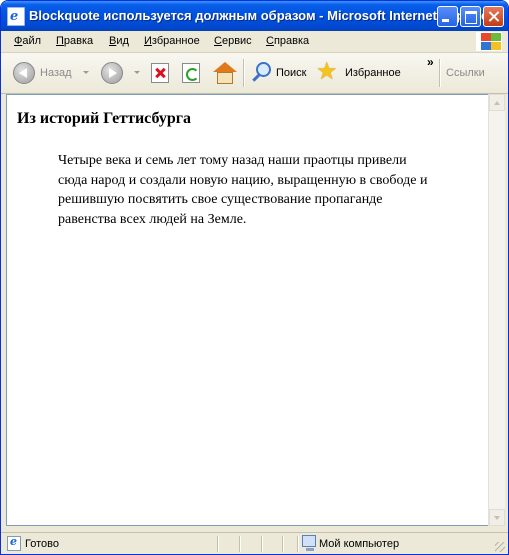 Image resolution: width=509 pixels, height=555 pixels. Describe the element at coordinates (233, 41) in the screenshot. I see `menu-tools: Сервис` at that location.